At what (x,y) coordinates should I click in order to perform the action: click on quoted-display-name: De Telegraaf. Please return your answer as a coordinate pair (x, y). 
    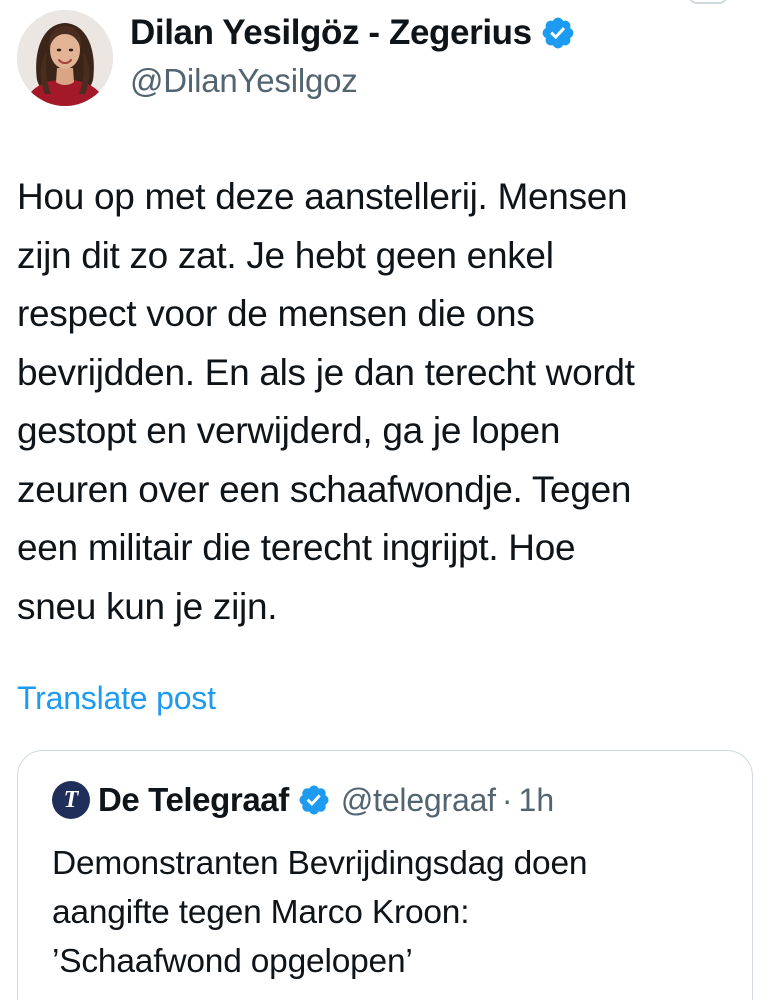
    Looking at the image, I should click on (193, 800).